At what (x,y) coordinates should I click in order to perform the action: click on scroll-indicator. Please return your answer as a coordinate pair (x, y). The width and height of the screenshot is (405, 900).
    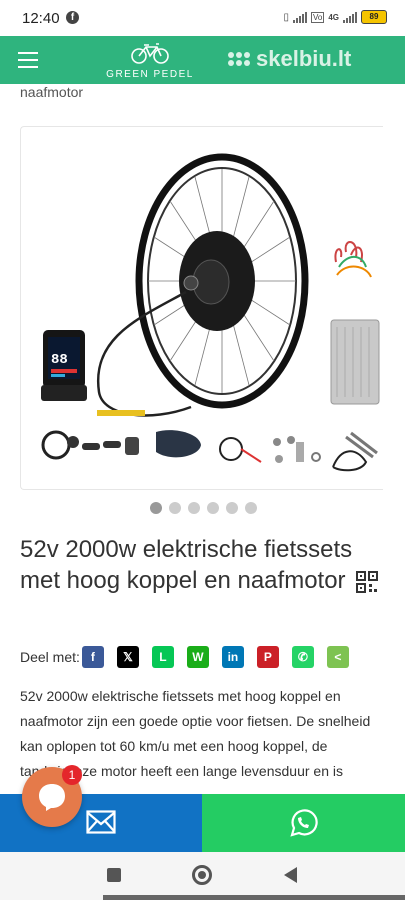
    Looking at the image, I should click on (254, 897).